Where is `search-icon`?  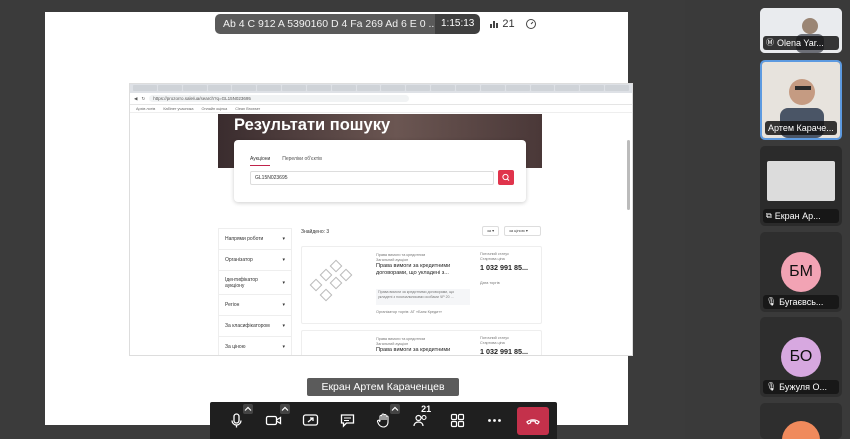 search-icon is located at coordinates (506, 177).